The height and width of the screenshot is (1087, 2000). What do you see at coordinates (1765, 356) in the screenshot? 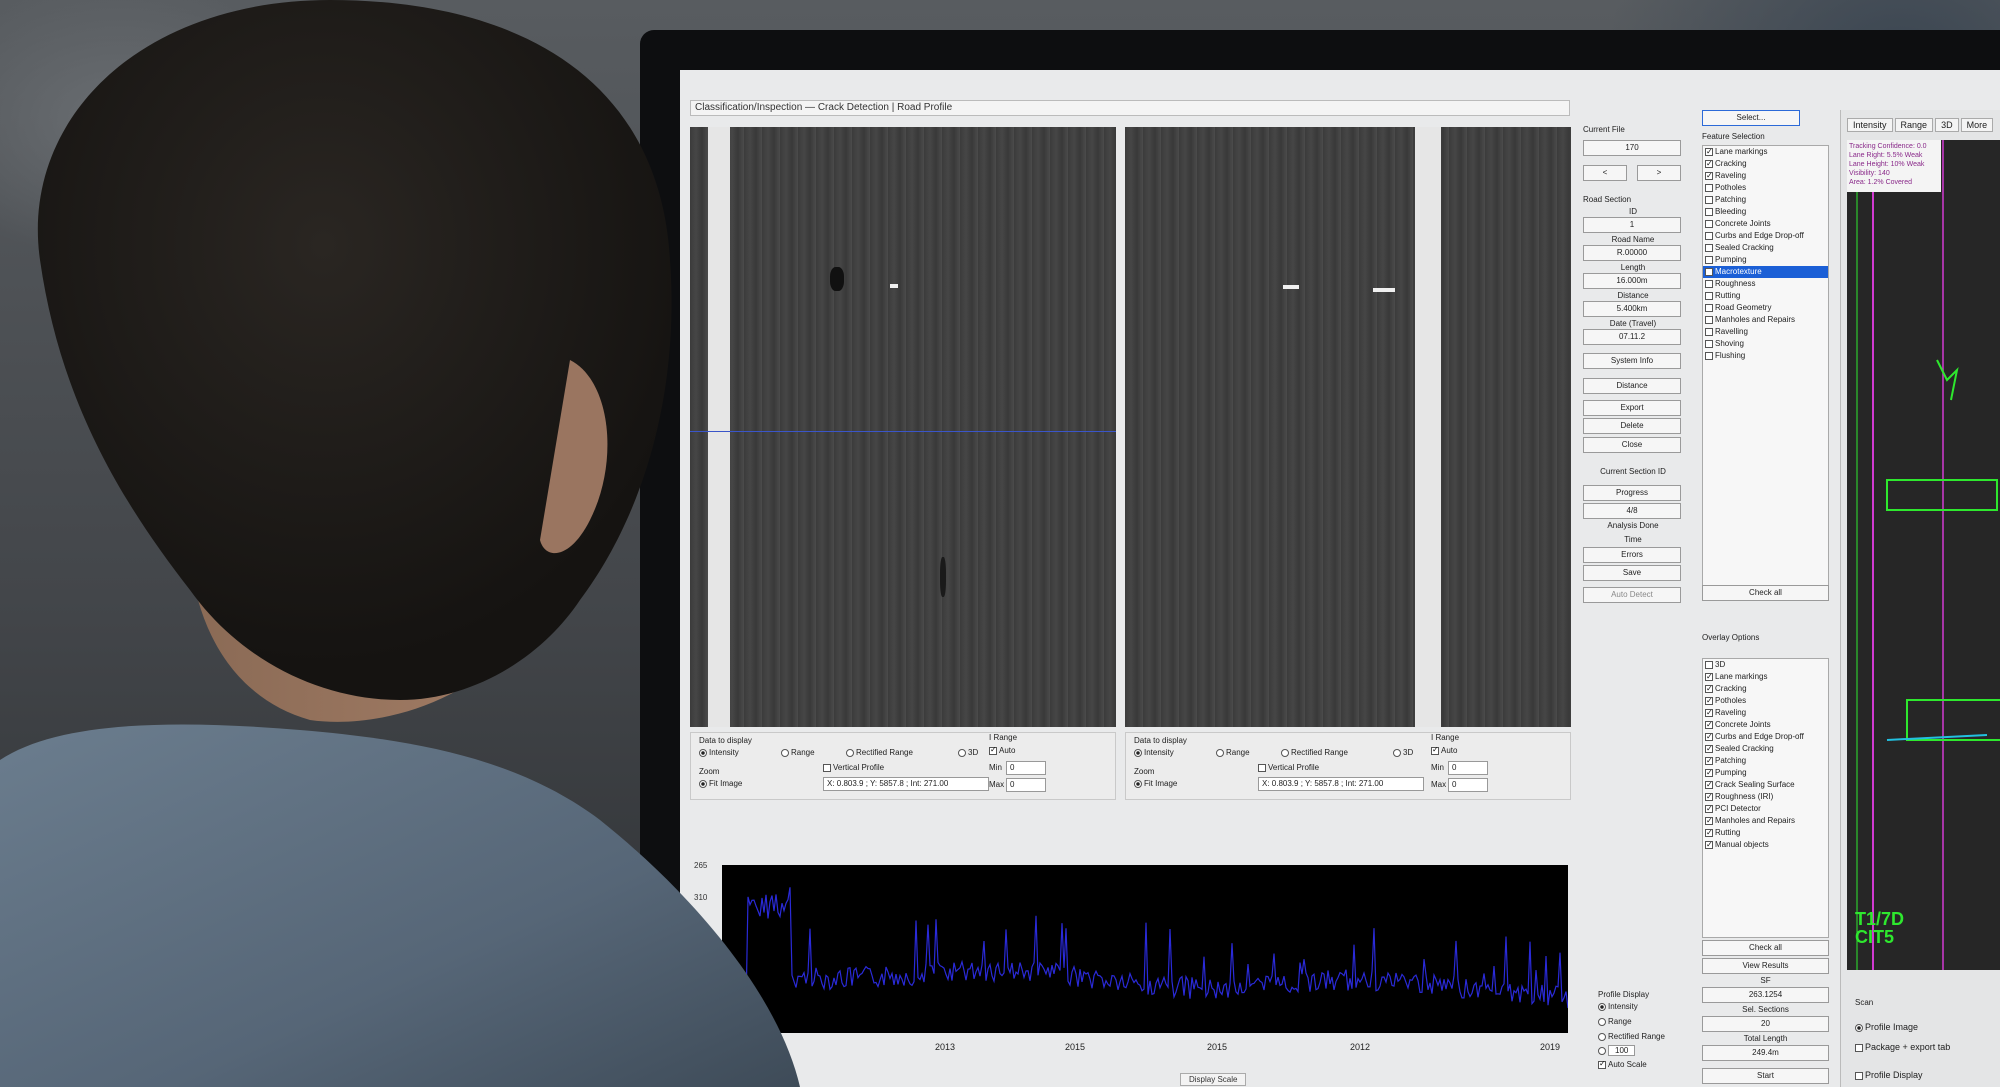
I see `feature-item: Flushing` at bounding box center [1765, 356].